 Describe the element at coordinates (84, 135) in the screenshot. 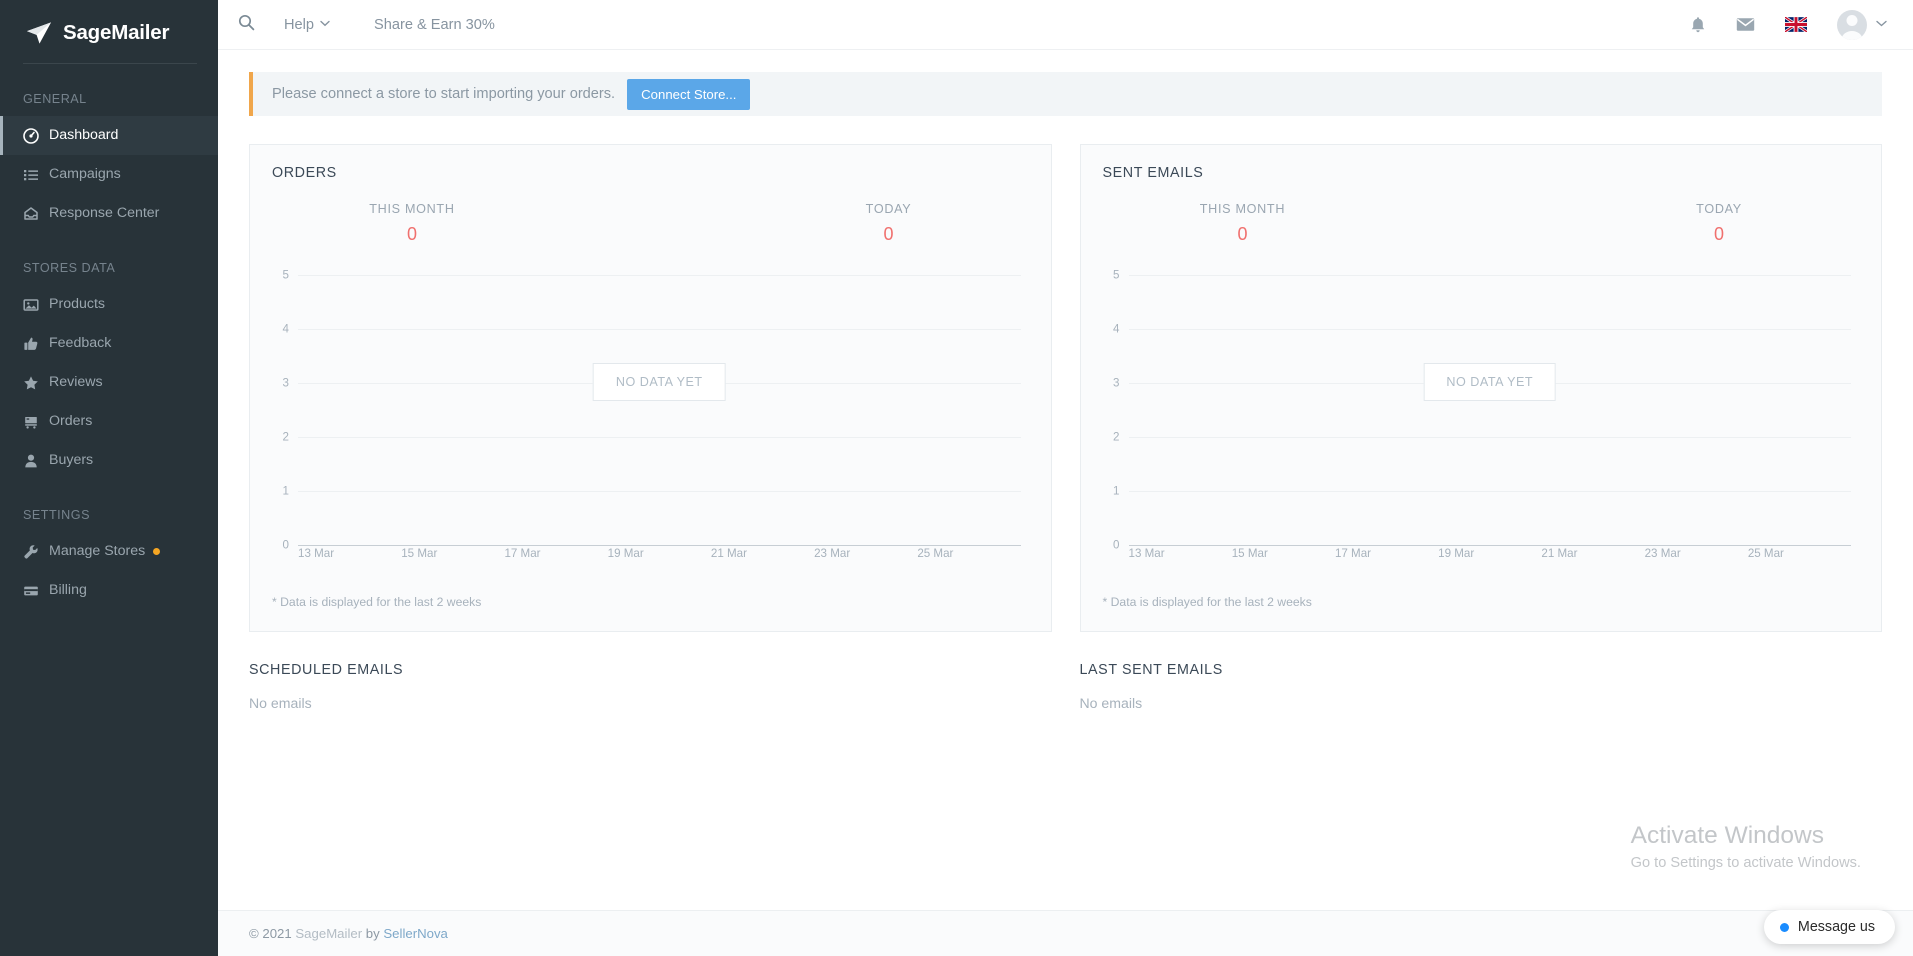

I see `sidebar-item-label: Dashboard` at that location.